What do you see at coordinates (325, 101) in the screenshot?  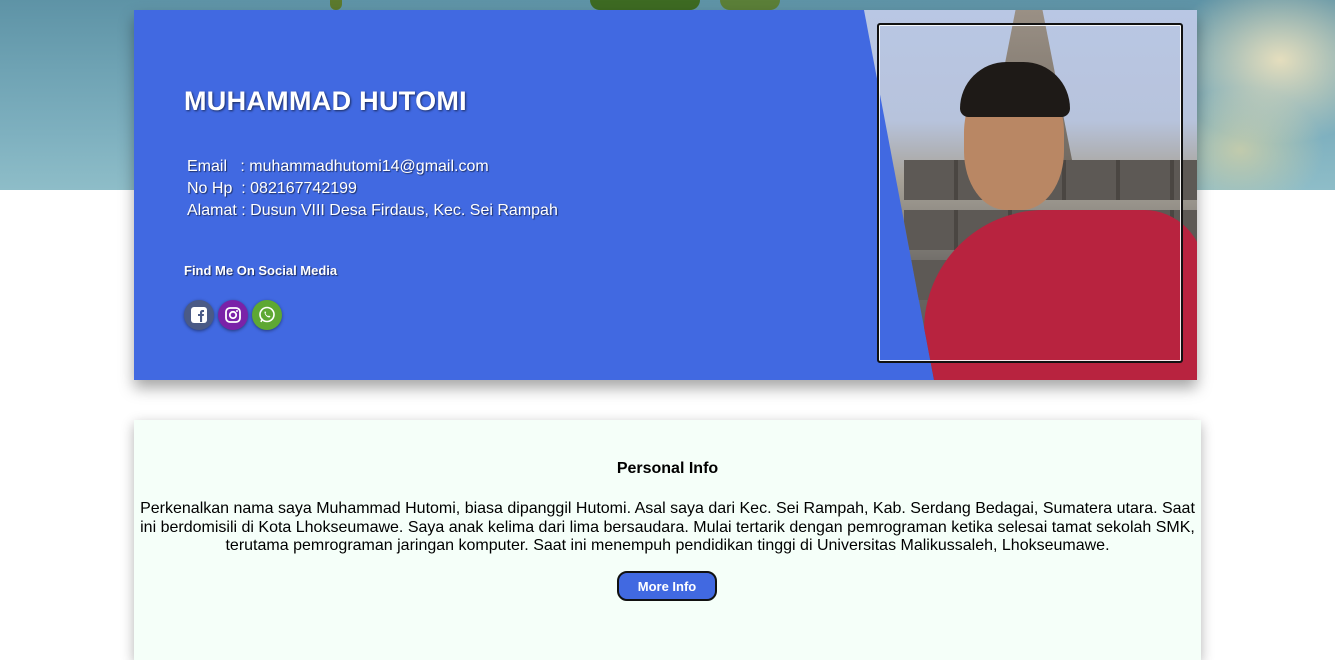 I see `profile-name: MUHAMMAD HUTOMI` at bounding box center [325, 101].